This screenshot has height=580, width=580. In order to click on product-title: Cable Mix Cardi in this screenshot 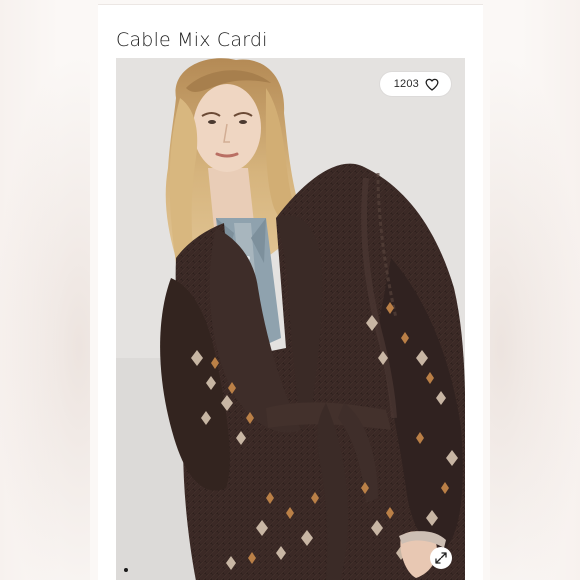, I will do `click(192, 40)`.